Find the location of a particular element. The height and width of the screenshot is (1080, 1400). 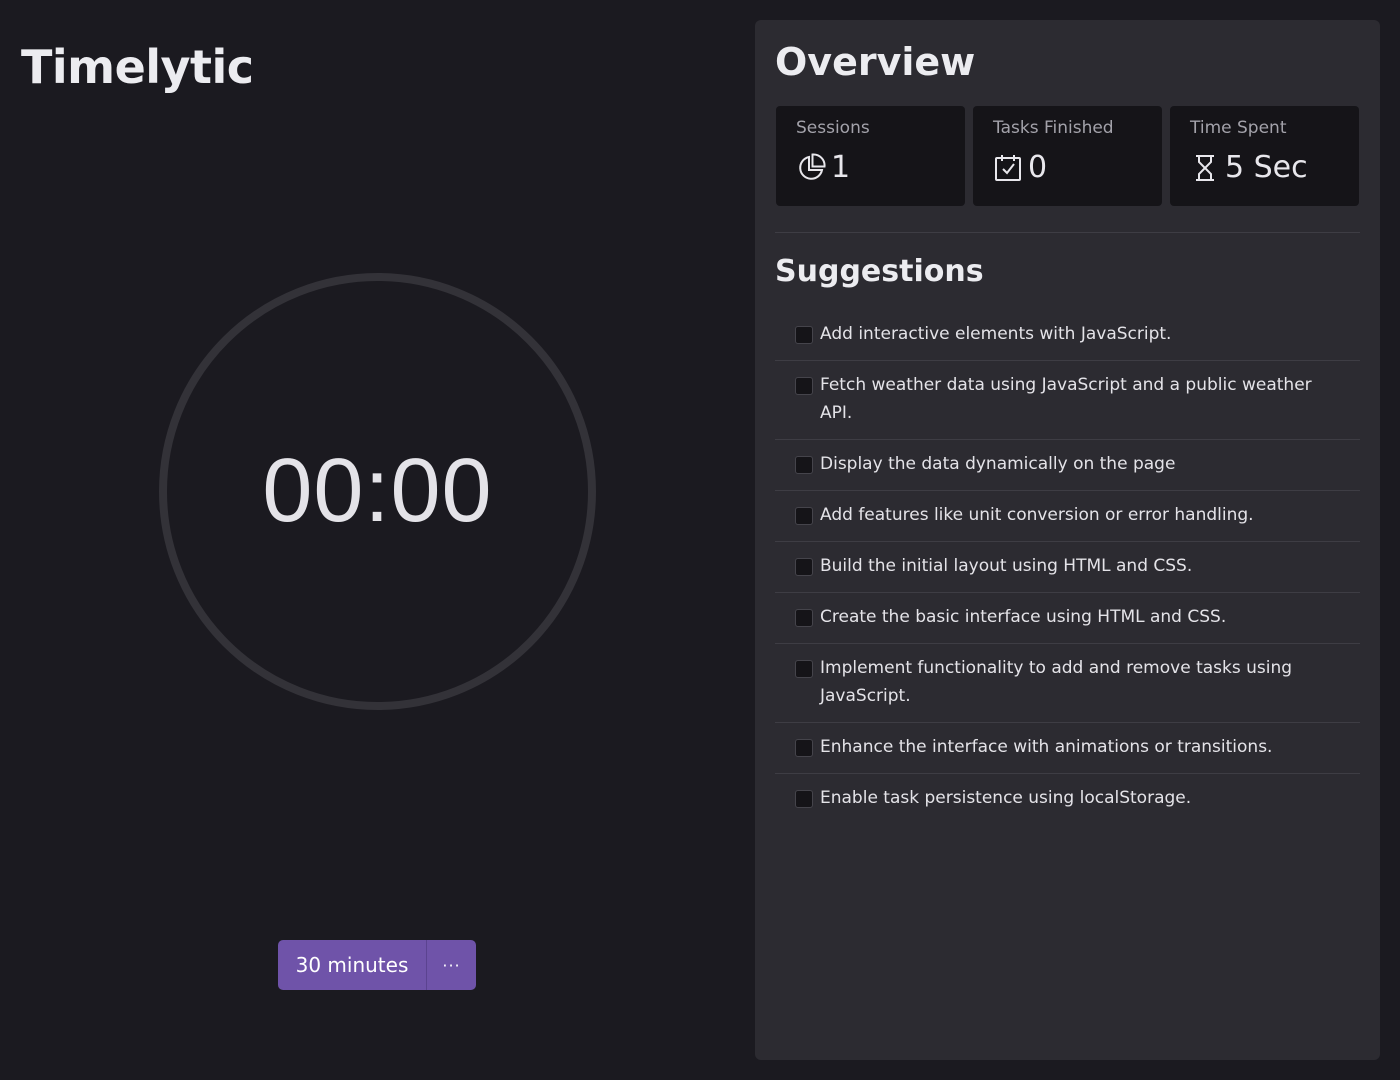

timer-ring: 00:00 is located at coordinates (377, 491).